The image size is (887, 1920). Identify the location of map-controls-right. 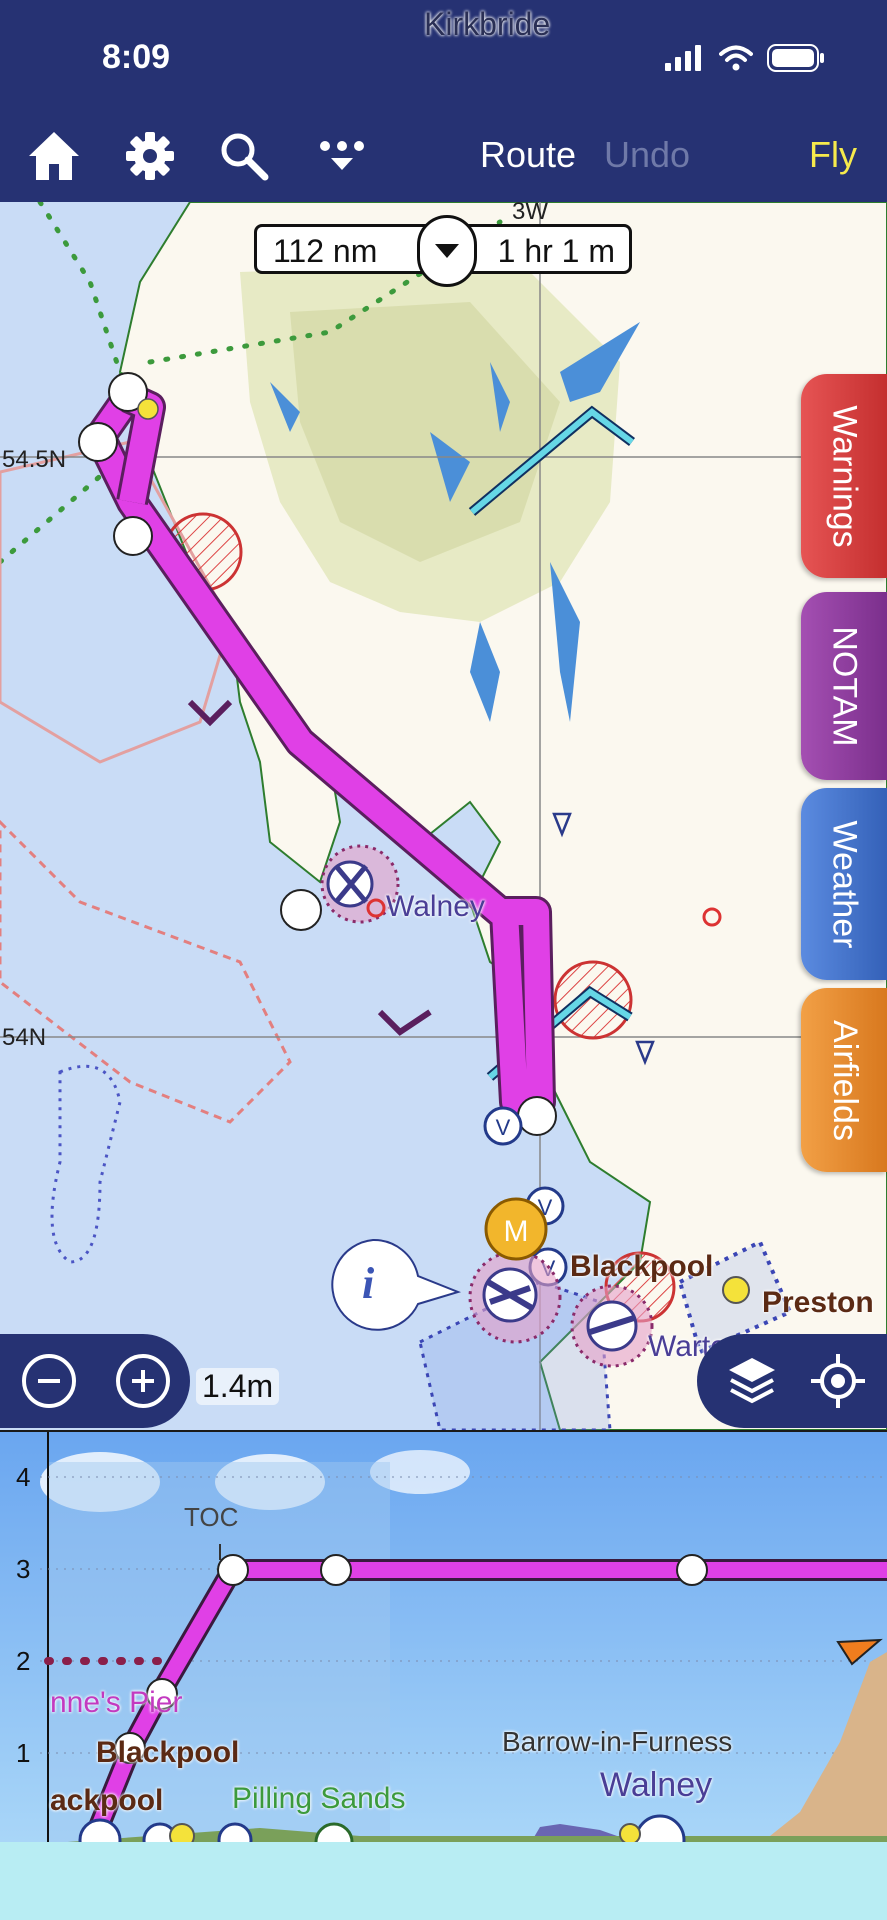
(792, 1381).